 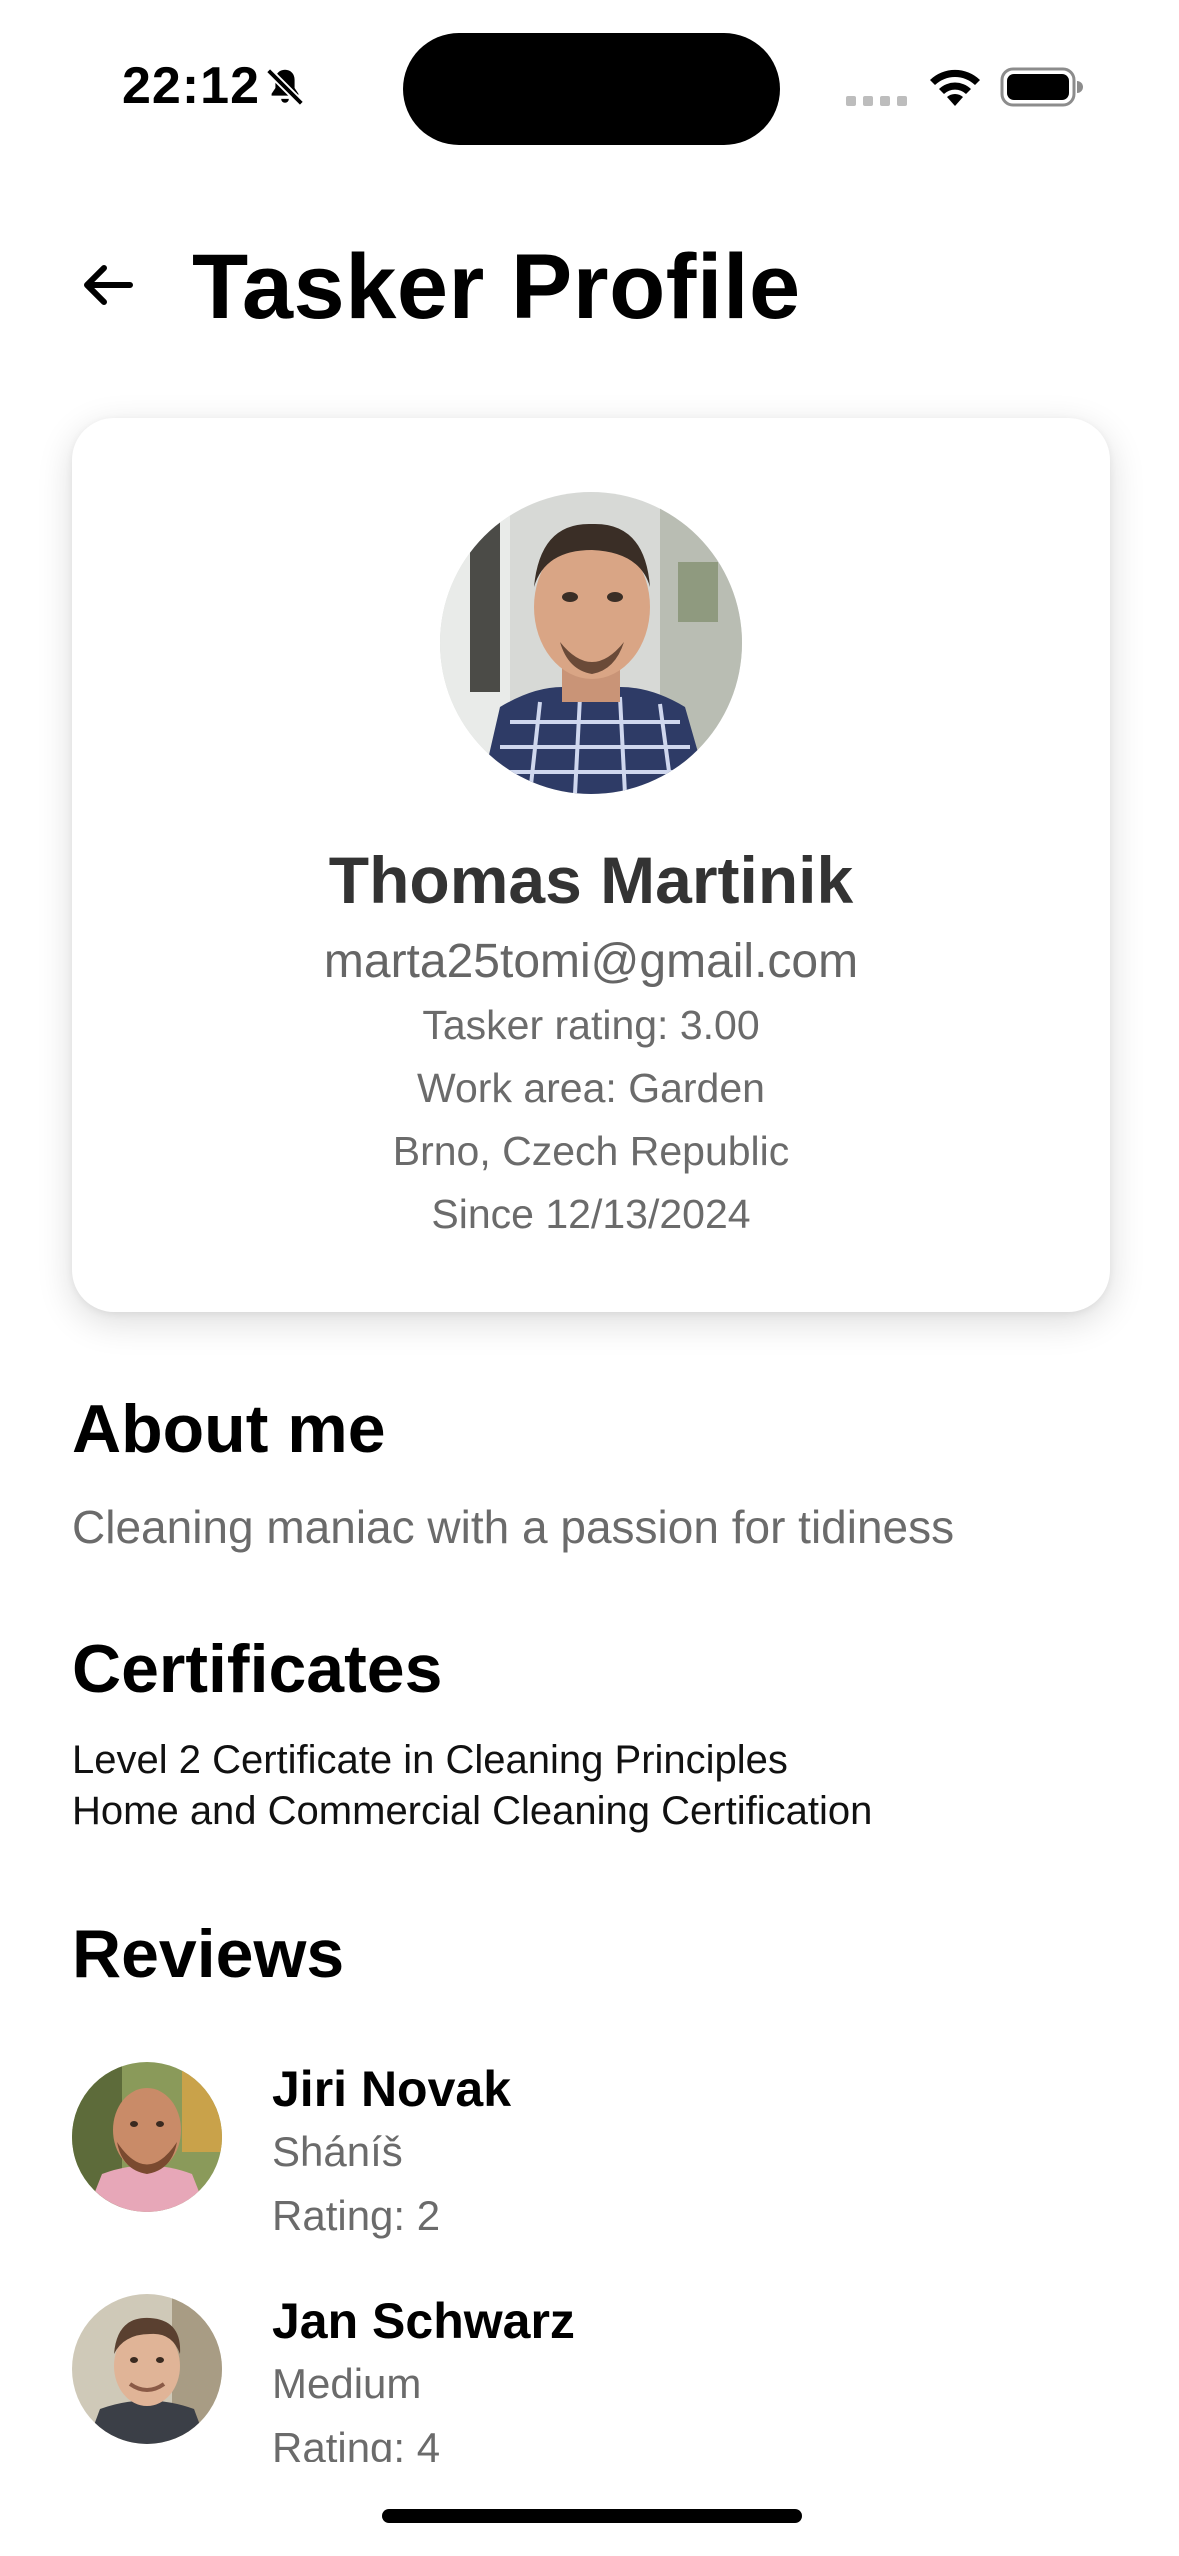 I want to click on profile-work-area: Work area: Garden, so click(x=591, y=1088).